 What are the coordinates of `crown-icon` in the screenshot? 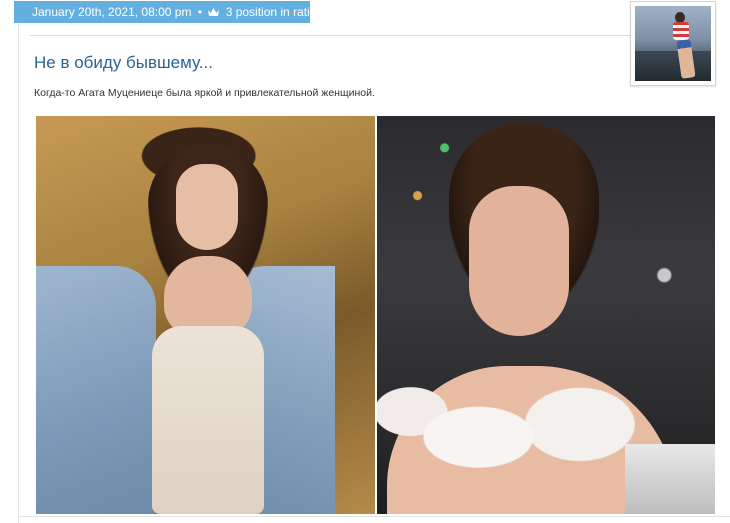 It's located at (214, 12).